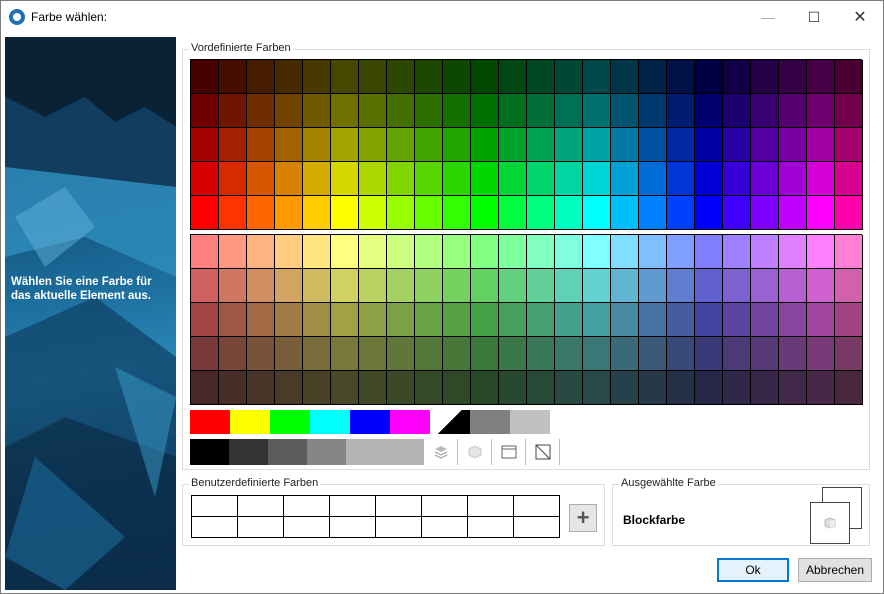  I want to click on help-icon: ?, so click(90, 588).